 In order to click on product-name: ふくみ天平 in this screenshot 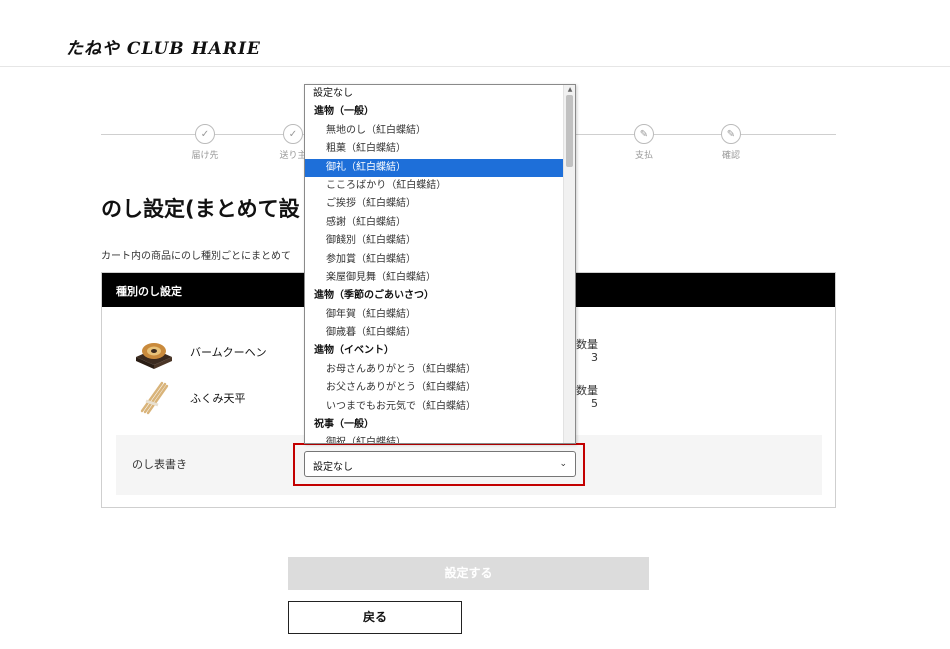, I will do `click(218, 398)`.